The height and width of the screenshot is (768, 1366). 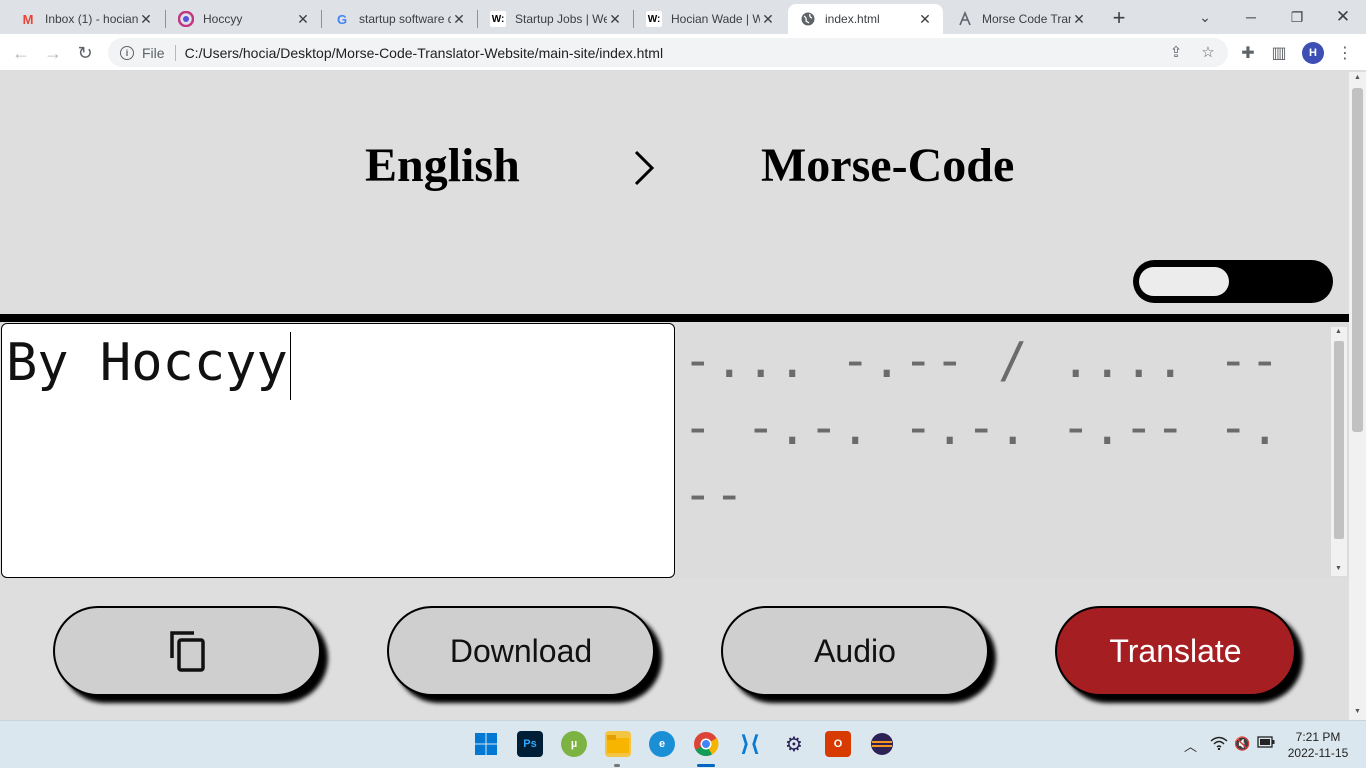 I want to click on tab-title: Startup Jobs | We, so click(x=561, y=19).